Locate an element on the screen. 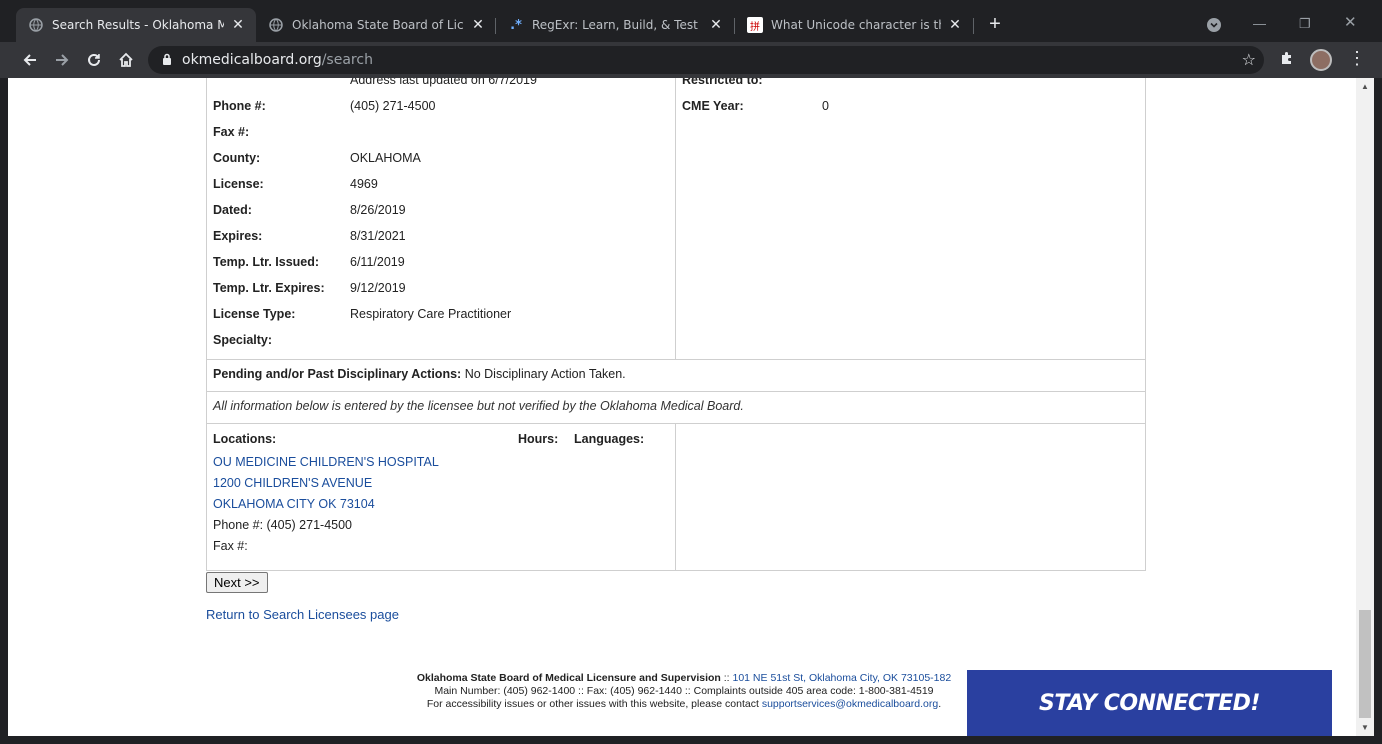 The image size is (1382, 744). menu-kebab-icon: ⋮ is located at coordinates (1357, 58).